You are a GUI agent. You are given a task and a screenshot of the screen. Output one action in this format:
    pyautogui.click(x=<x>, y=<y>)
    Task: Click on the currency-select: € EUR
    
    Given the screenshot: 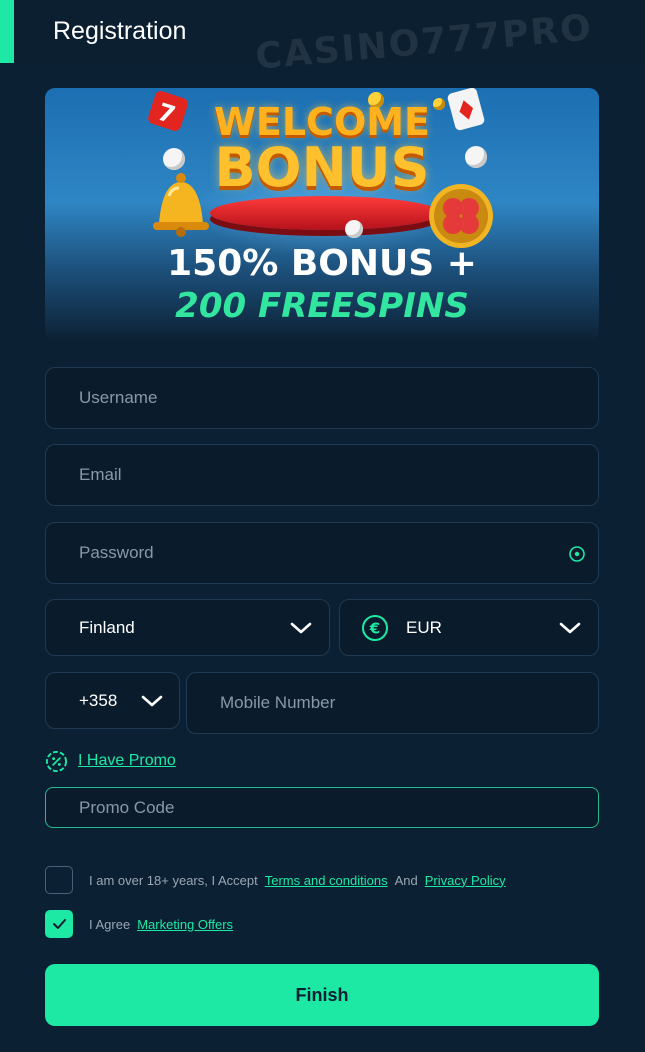 What is the action you would take?
    pyautogui.click(x=469, y=627)
    